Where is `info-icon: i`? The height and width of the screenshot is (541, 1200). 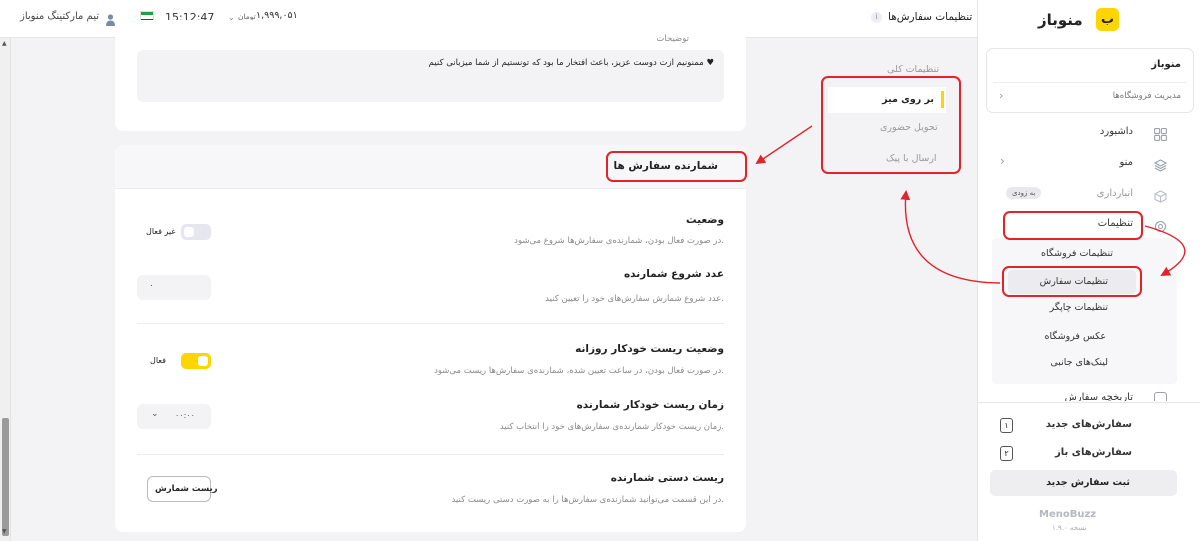 info-icon: i is located at coordinates (876, 17).